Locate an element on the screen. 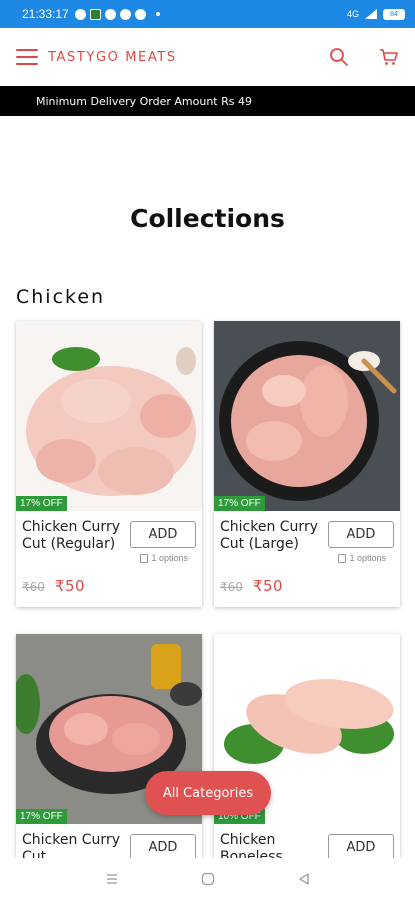 This screenshot has width=415, height=900. system-nav-bar is located at coordinates (207, 879).